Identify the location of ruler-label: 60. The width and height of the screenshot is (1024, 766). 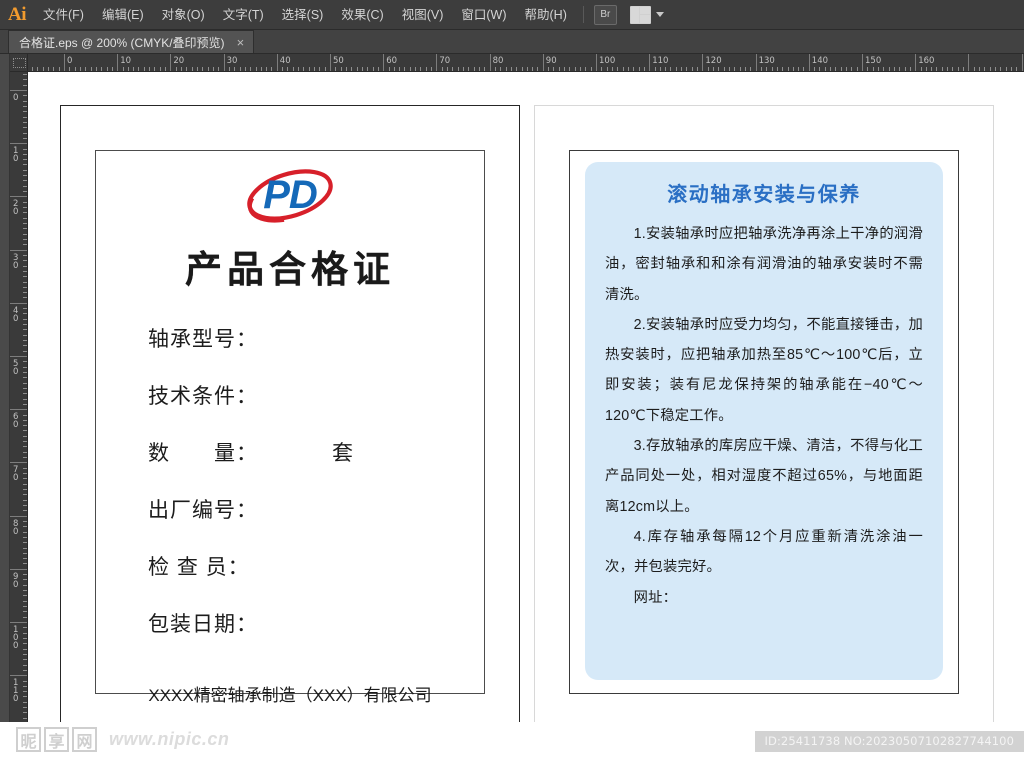
(16, 421).